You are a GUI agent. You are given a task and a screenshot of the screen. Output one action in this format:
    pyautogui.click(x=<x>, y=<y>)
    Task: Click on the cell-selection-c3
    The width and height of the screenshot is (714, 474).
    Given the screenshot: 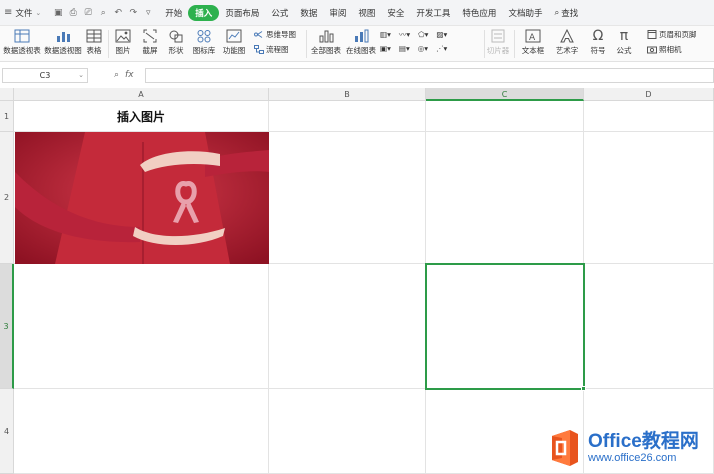 What is the action you would take?
    pyautogui.click(x=505, y=327)
    